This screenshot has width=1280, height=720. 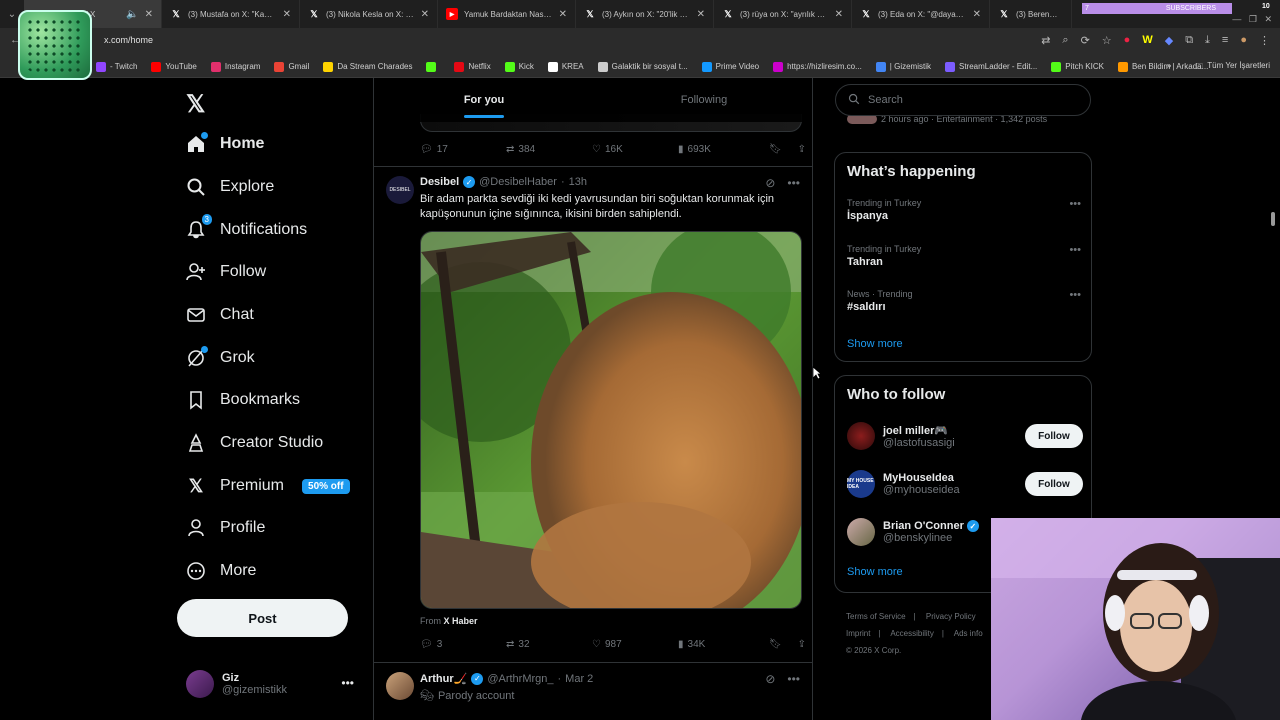 What do you see at coordinates (1252, 19) in the screenshot?
I see `window-controls: — ❐ ✕` at bounding box center [1252, 19].